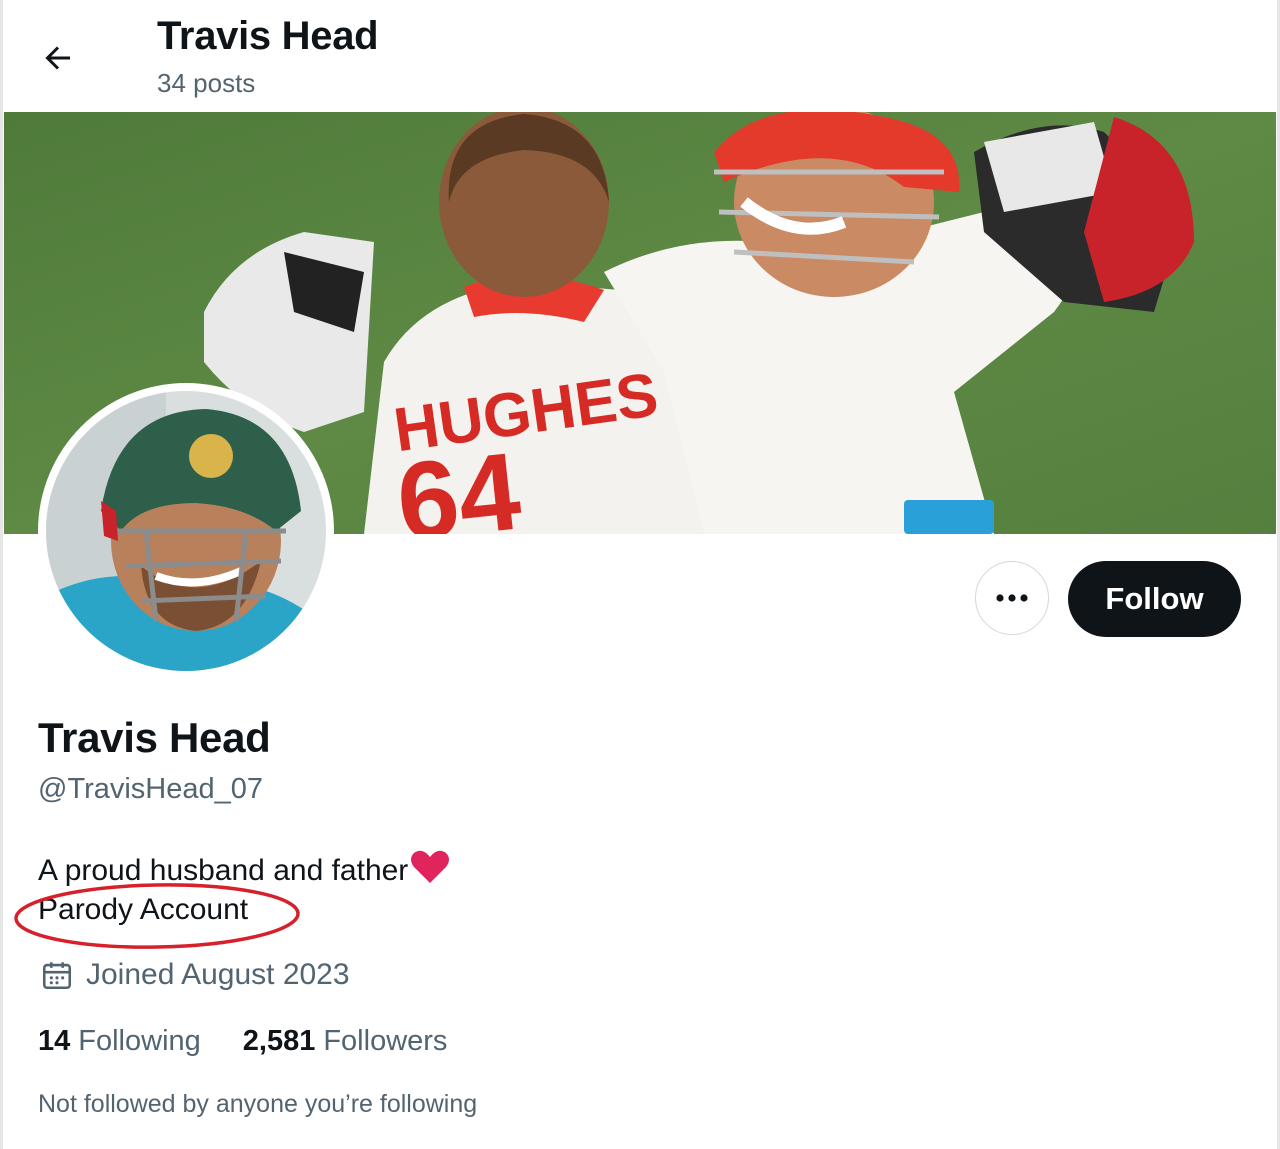 Image resolution: width=1280 pixels, height=1149 pixels. What do you see at coordinates (157, 916) in the screenshot?
I see `annotation-circle` at bounding box center [157, 916].